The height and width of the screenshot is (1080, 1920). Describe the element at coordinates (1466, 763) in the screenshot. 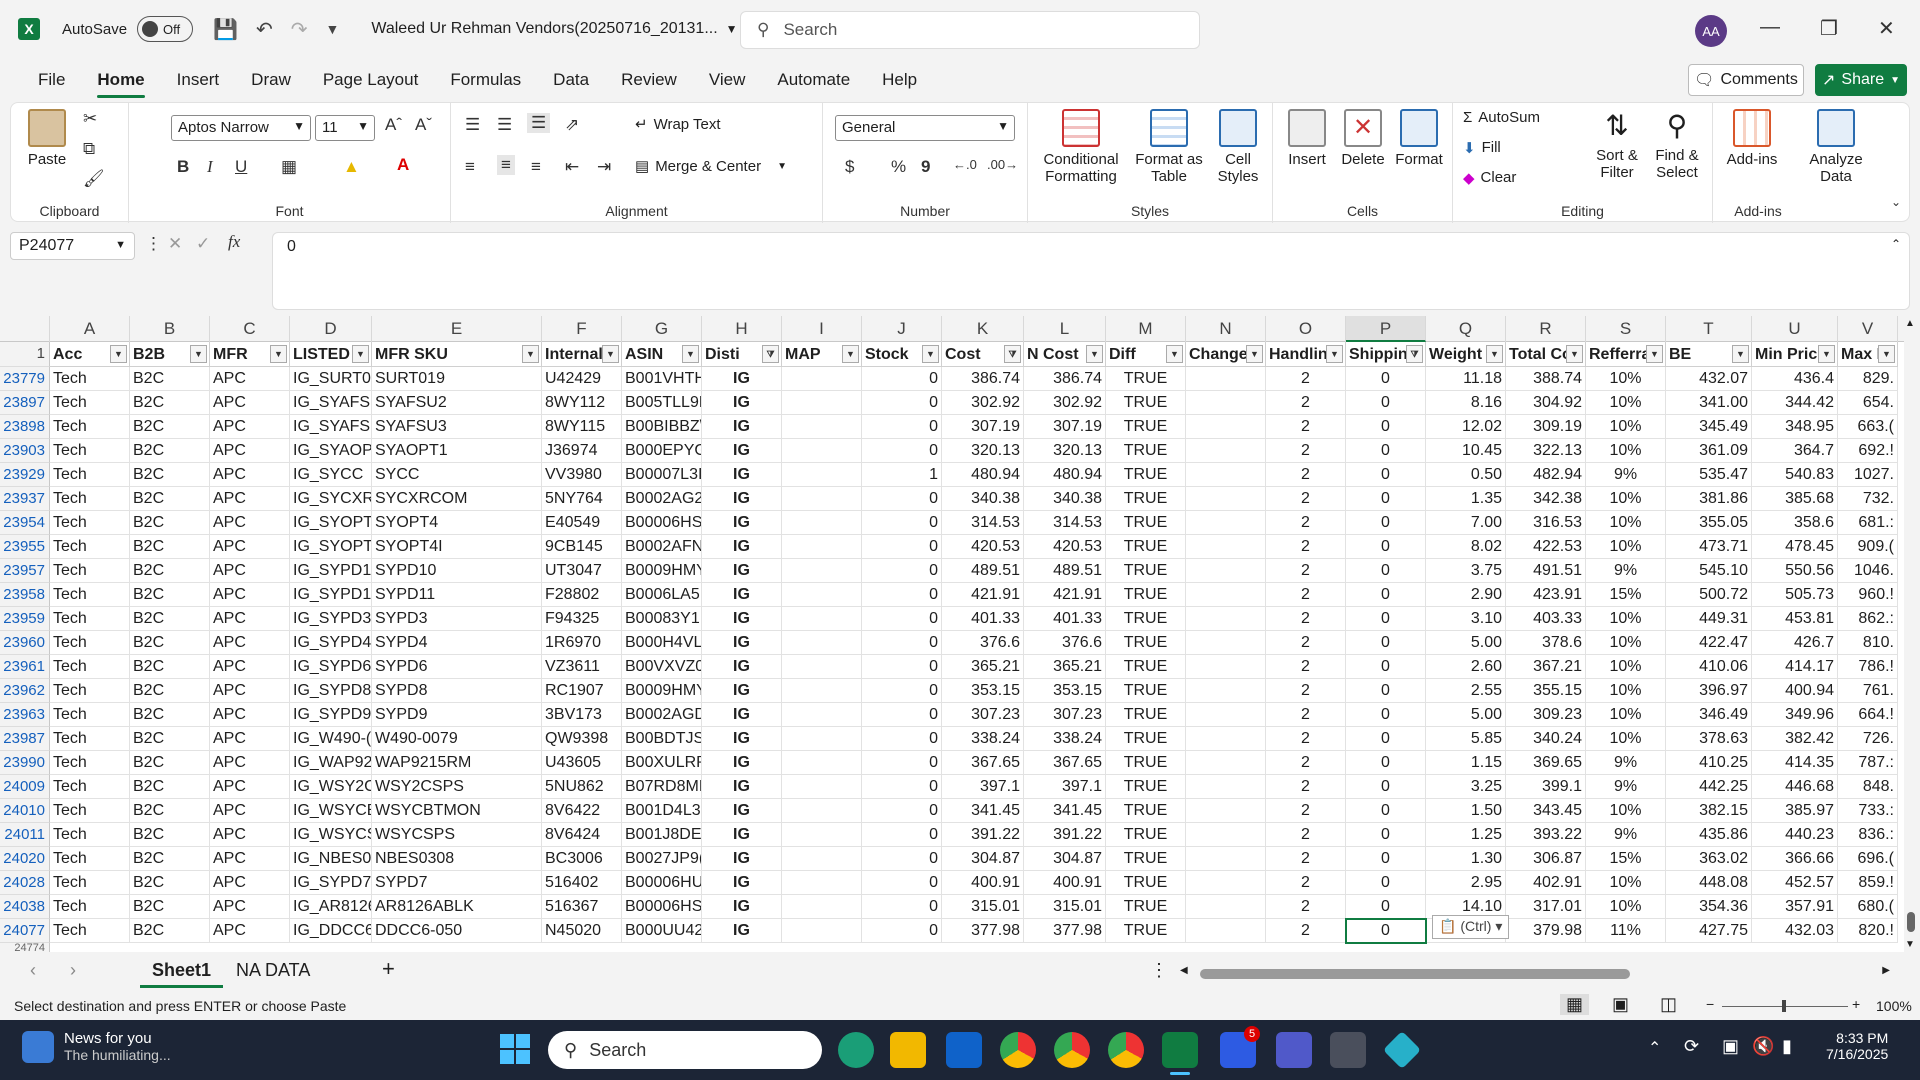

I see `table-cell: 1.15` at that location.